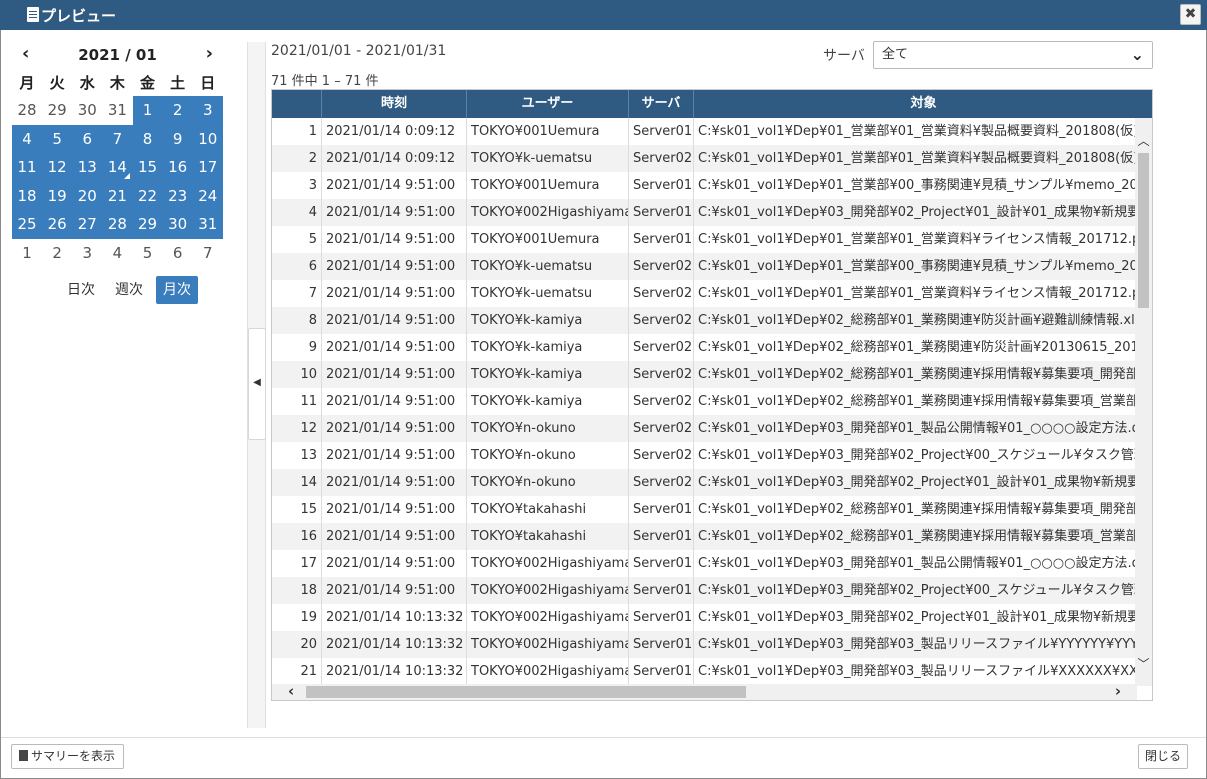 The width and height of the screenshot is (1207, 779). Describe the element at coordinates (291, 691) in the screenshot. I see `scroll-left-icon: ‹` at that location.